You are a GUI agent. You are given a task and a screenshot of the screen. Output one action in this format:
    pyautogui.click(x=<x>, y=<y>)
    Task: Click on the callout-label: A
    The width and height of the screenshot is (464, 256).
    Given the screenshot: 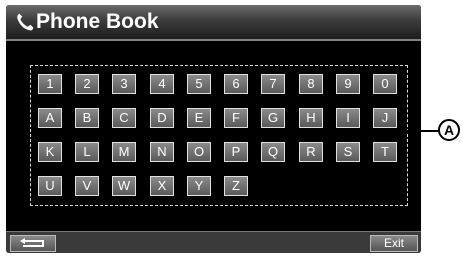 What is the action you would take?
    pyautogui.click(x=449, y=130)
    